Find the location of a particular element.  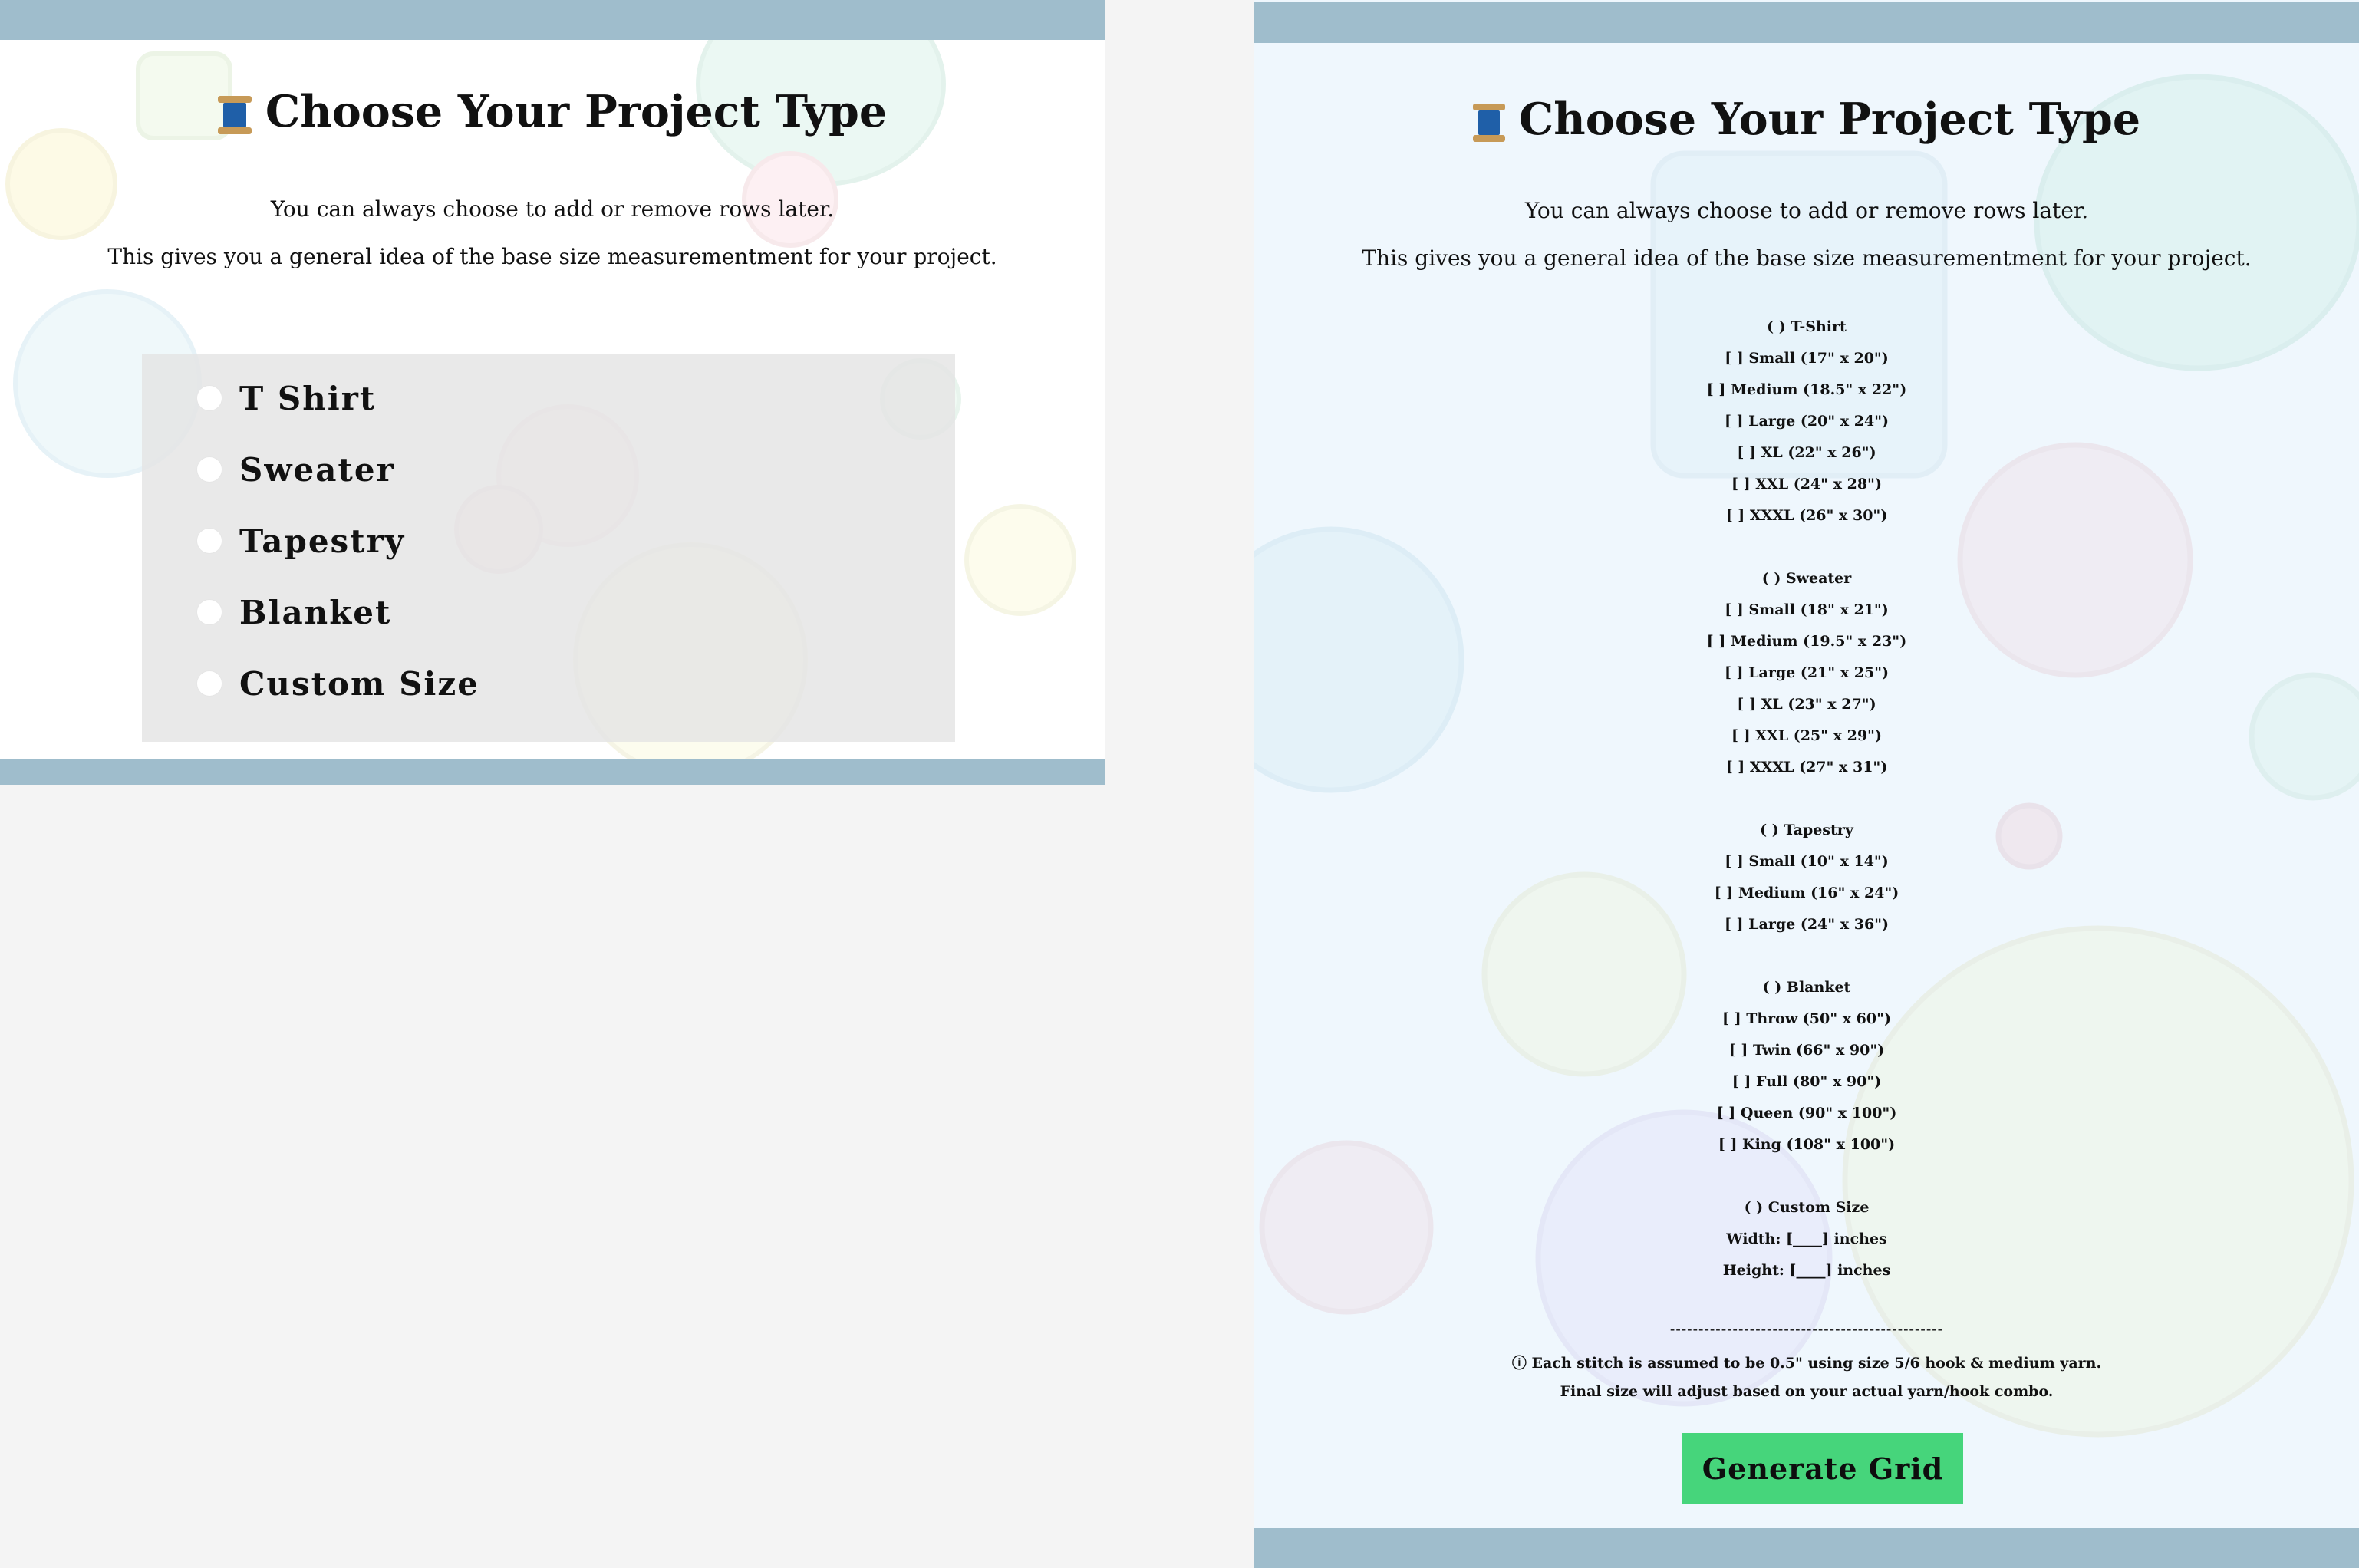

option-custom-size: Custom Size is located at coordinates (338, 683).